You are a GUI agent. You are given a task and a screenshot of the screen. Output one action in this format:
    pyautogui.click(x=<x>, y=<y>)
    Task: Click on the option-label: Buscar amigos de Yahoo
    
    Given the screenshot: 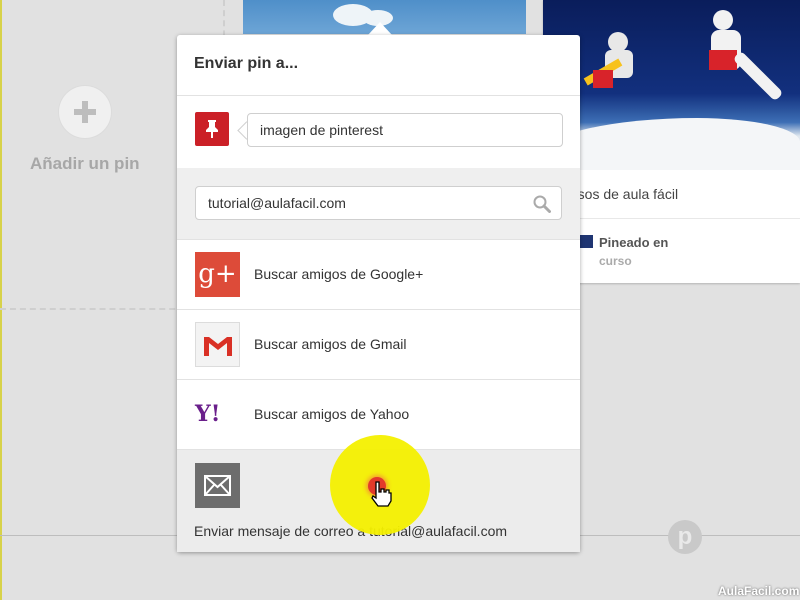 What is the action you would take?
    pyautogui.click(x=332, y=414)
    